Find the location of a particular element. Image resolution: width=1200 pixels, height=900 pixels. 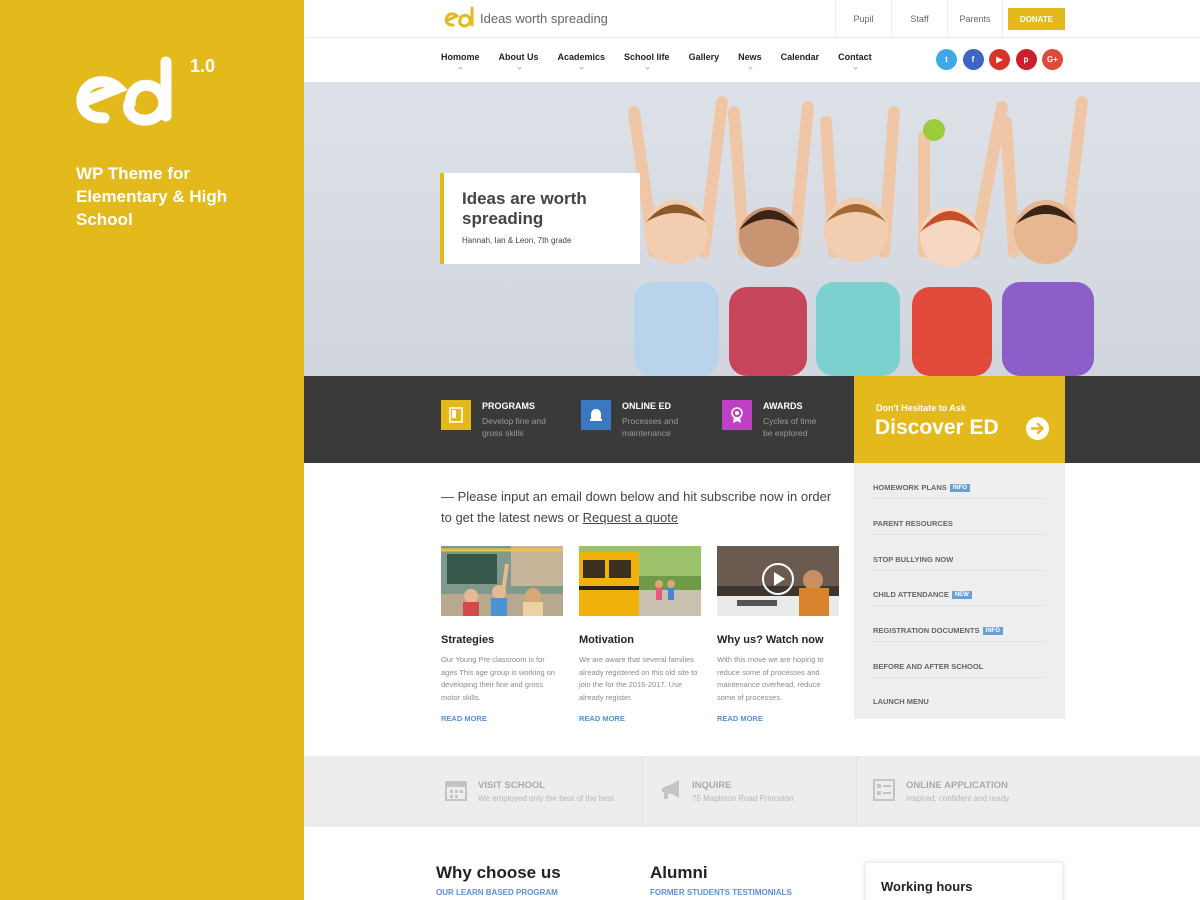

brand-logo: Ideas worth spreading is located at coordinates (526, 18).